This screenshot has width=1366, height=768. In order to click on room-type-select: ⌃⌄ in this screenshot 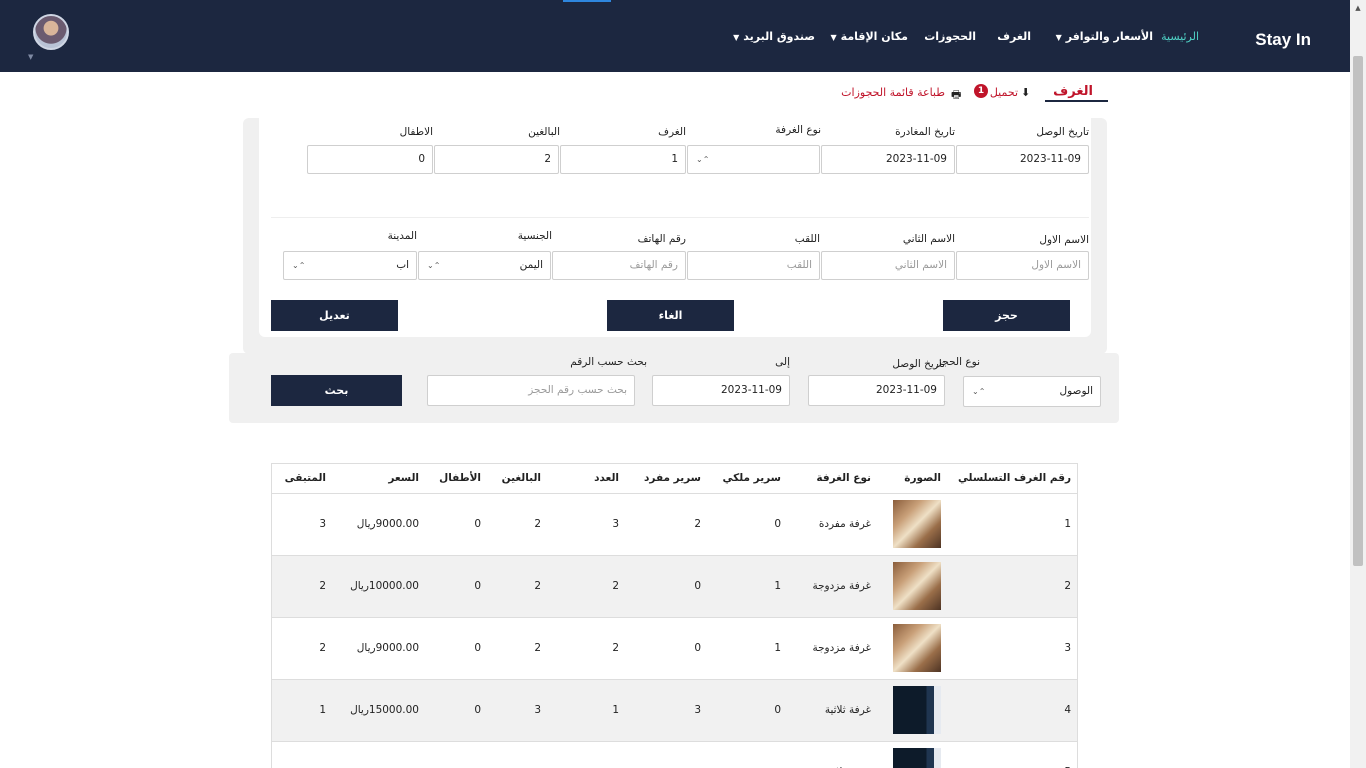, I will do `click(753, 159)`.